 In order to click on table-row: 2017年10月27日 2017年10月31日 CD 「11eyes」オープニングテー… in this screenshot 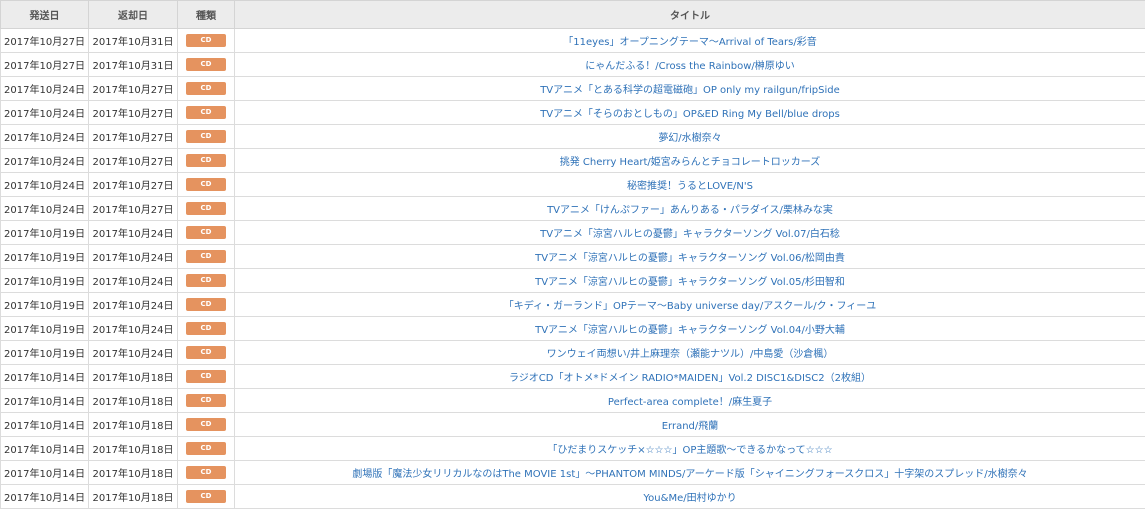, I will do `click(572, 40)`.